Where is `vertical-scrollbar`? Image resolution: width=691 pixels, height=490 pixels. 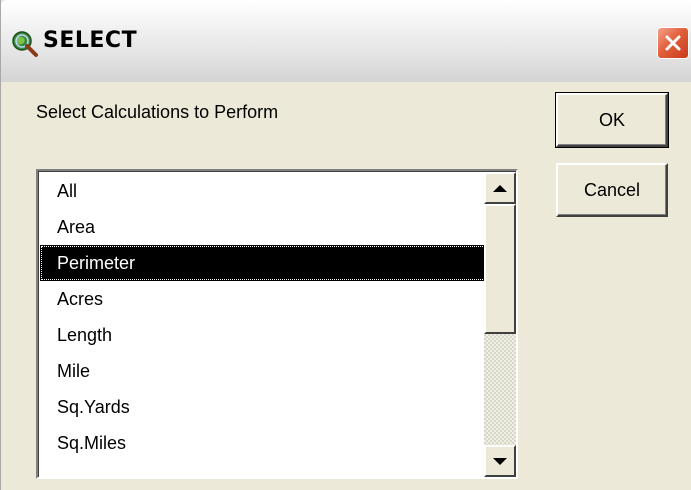
vertical-scrollbar is located at coordinates (500, 324).